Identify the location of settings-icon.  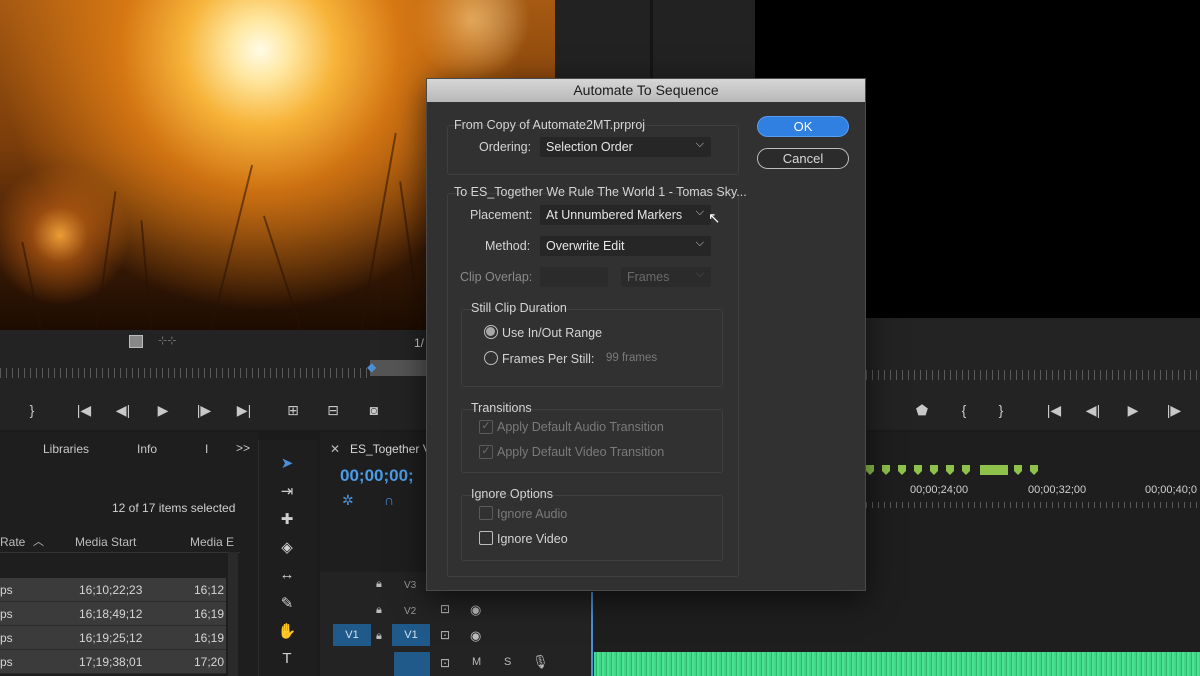
(136, 341).